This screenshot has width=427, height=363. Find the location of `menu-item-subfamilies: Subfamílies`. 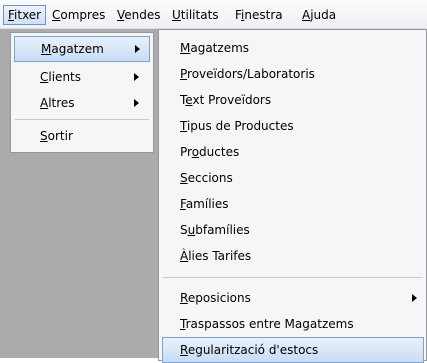

menu-item-subfamilies: Subfamílies is located at coordinates (293, 230).